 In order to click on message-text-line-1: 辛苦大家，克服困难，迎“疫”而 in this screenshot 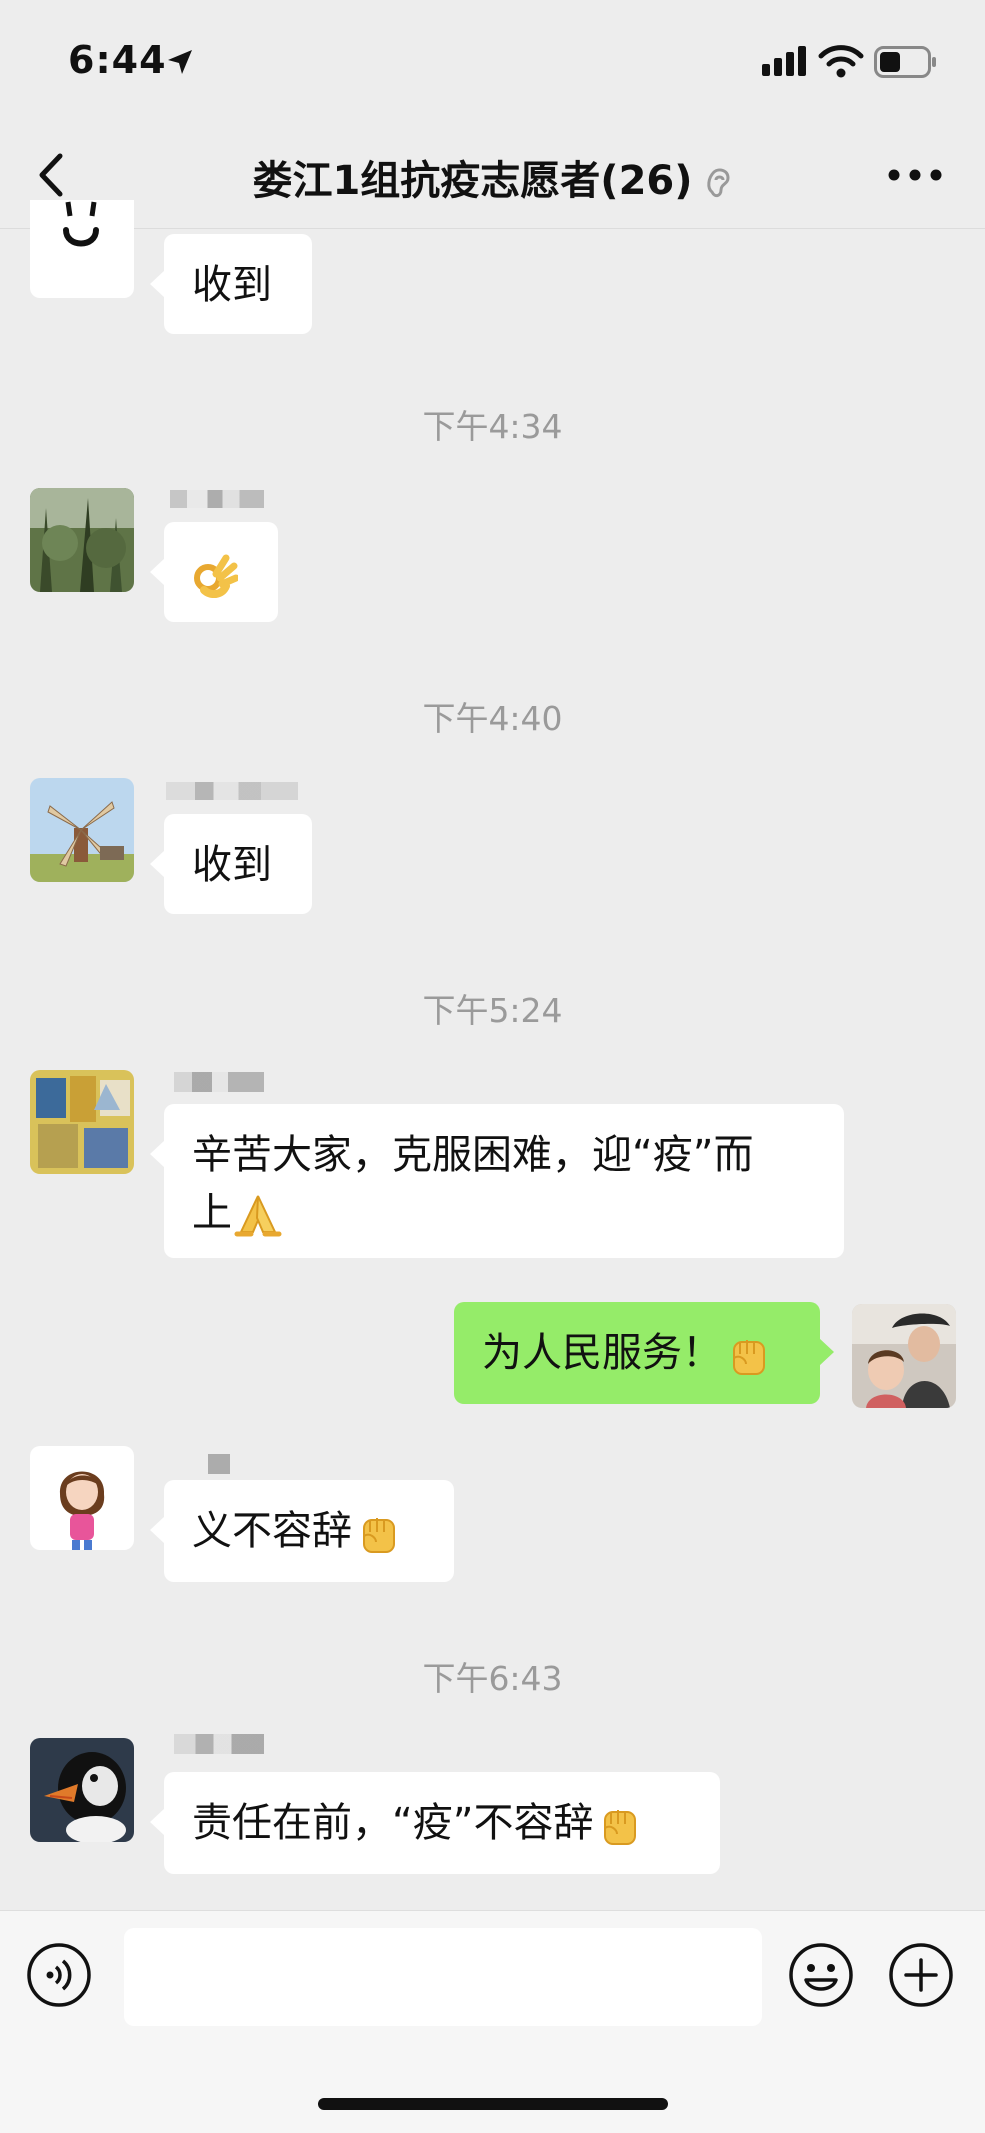, I will do `click(473, 1155)`.